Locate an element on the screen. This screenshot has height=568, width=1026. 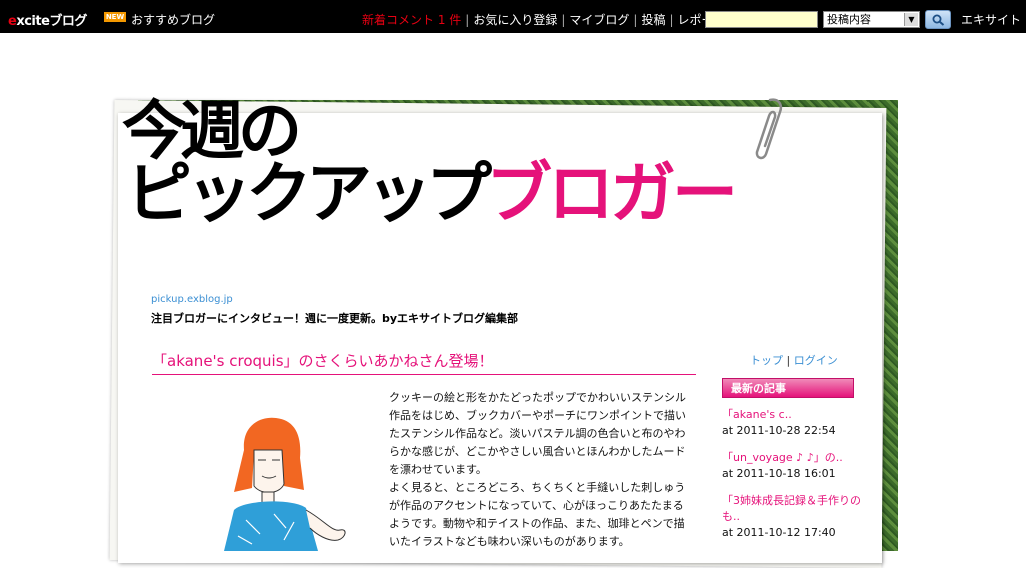
user-nav: 新着コメント 1 件 | お気に入り登録 | マイブログ | 投稿 | レポート is located at coordinates (544, 20).